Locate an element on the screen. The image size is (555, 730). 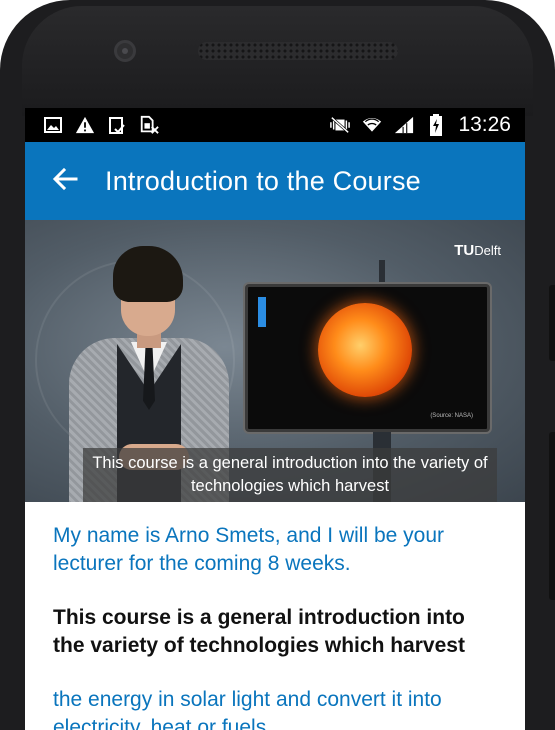
tudelft-logo: TUDelft is located at coordinates (477, 250).